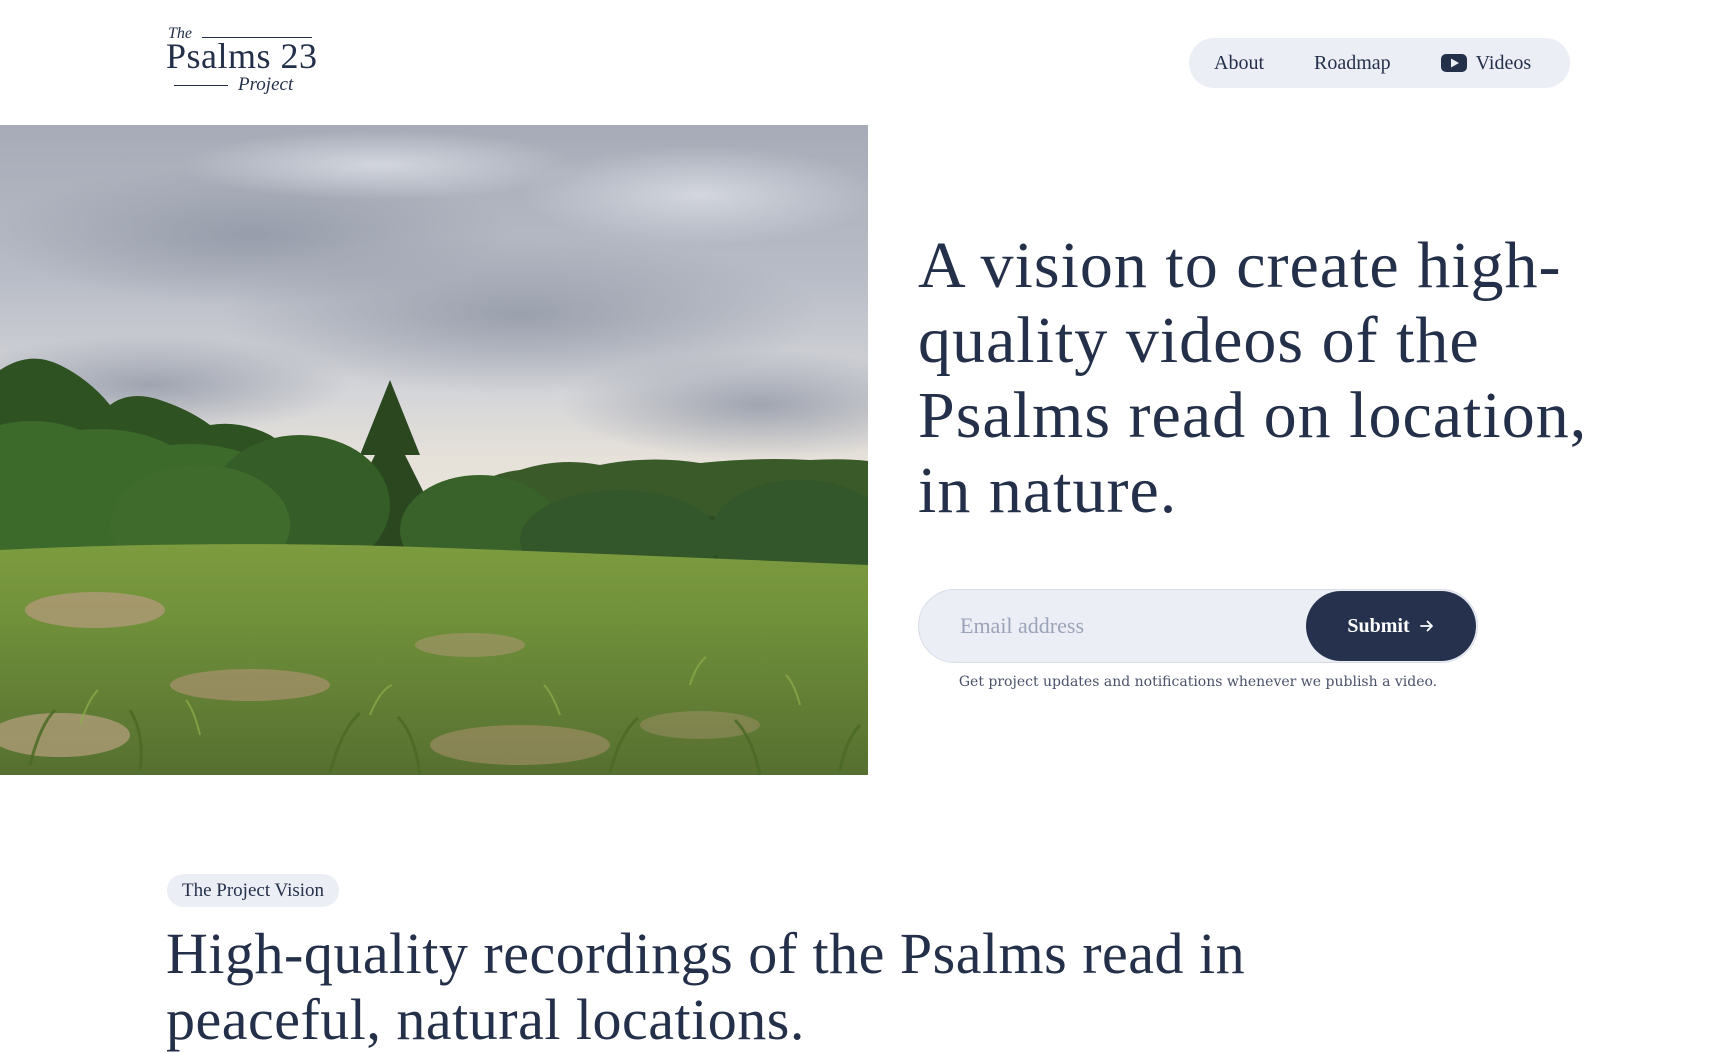 The image size is (1732, 1053). I want to click on main-nav: About Roadmap Videos, so click(1379, 63).